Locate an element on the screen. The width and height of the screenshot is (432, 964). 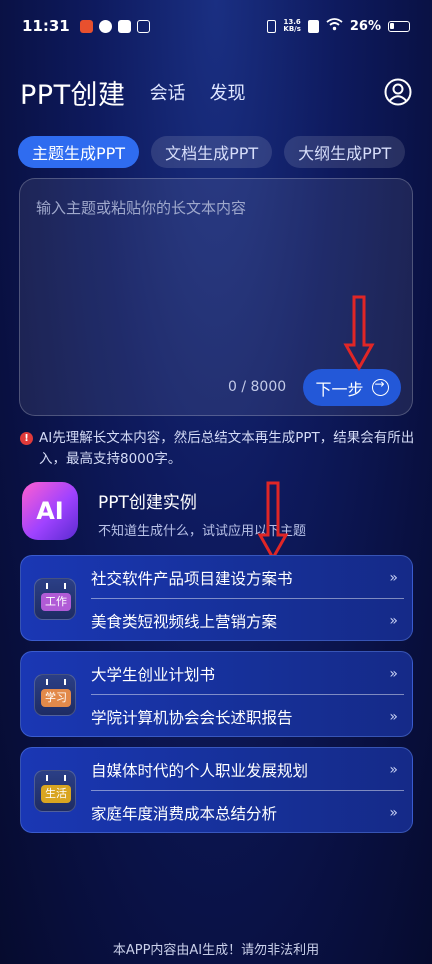
next-button-label: 下一步 is located at coordinates (339, 389).